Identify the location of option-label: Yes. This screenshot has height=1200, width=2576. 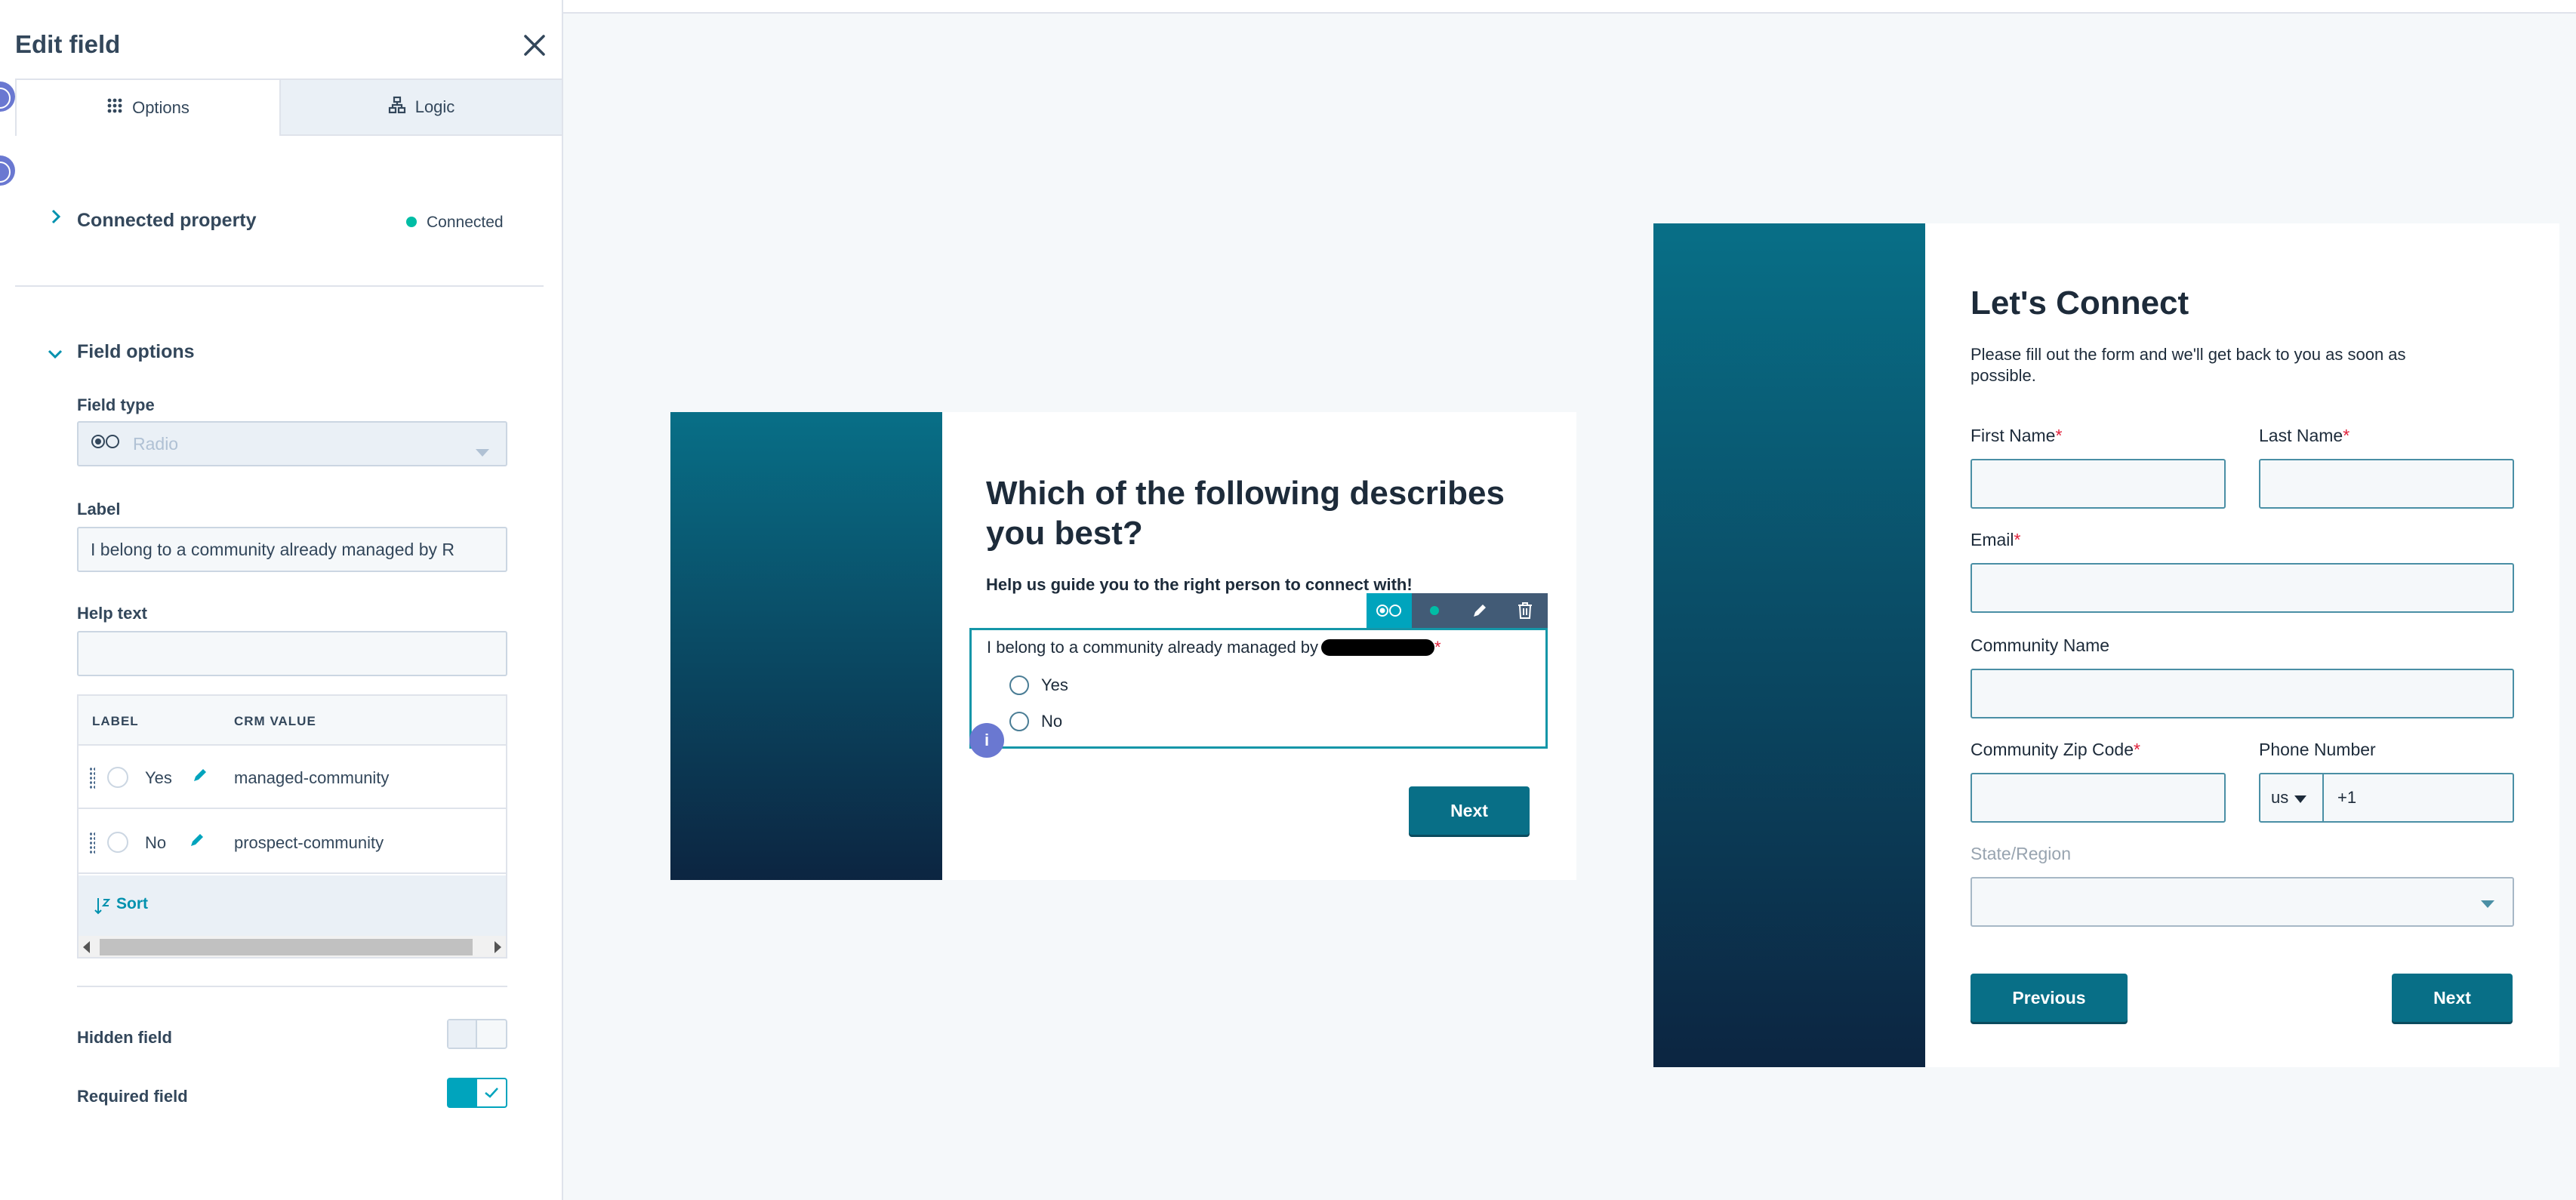
(158, 777).